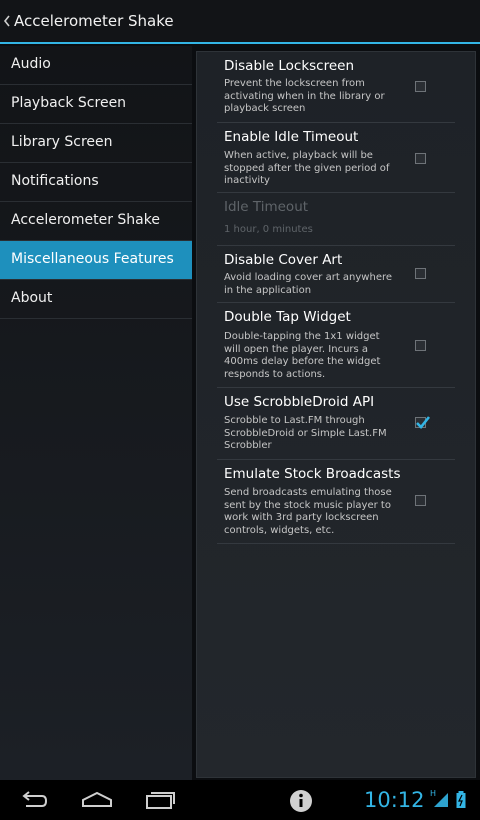 This screenshot has width=480, height=820. I want to click on home-icon, so click(97, 800).